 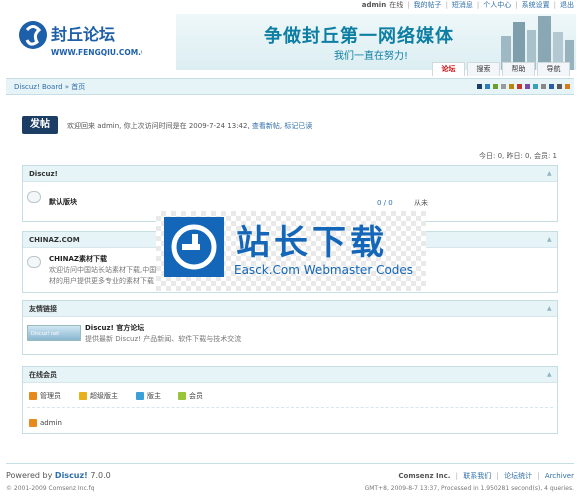 I want to click on messages-link: 短消息, so click(x=462, y=5).